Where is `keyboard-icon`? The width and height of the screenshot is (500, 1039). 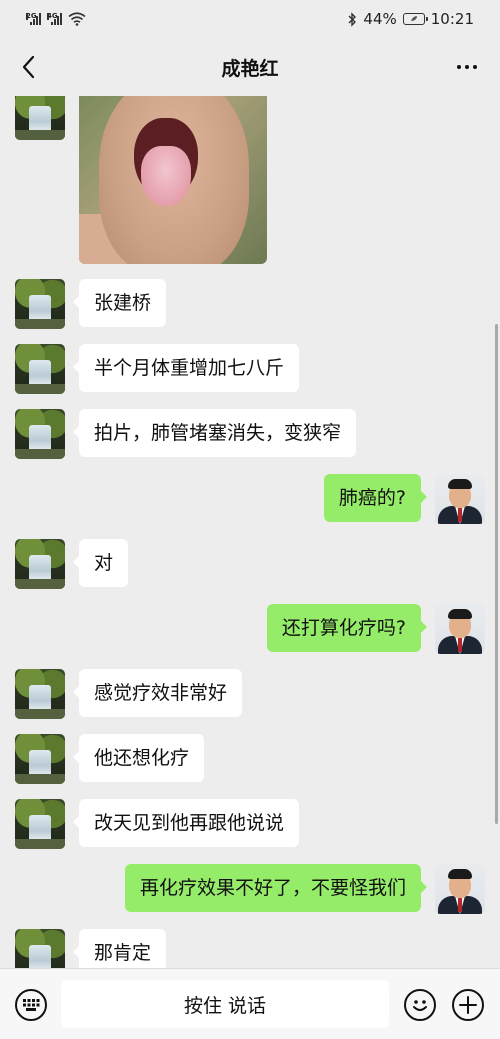
keyboard-icon is located at coordinates (31, 1005).